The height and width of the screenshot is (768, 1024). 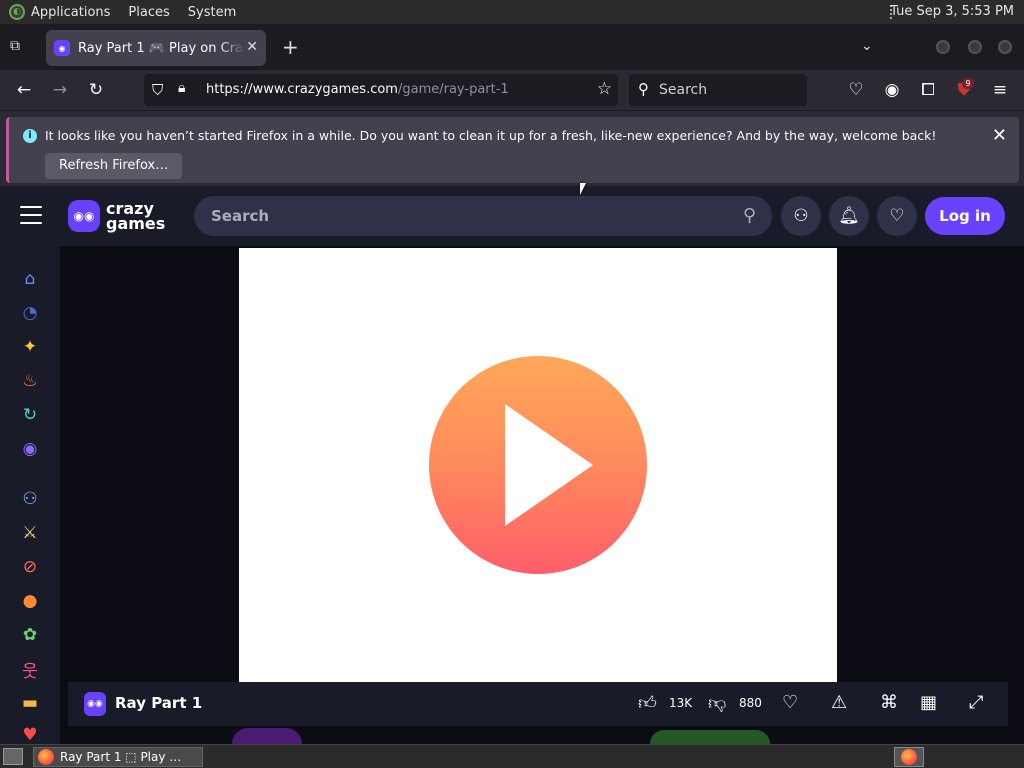 What do you see at coordinates (897, 216) in the screenshot?
I see `favorites-heart-icon: ♡` at bounding box center [897, 216].